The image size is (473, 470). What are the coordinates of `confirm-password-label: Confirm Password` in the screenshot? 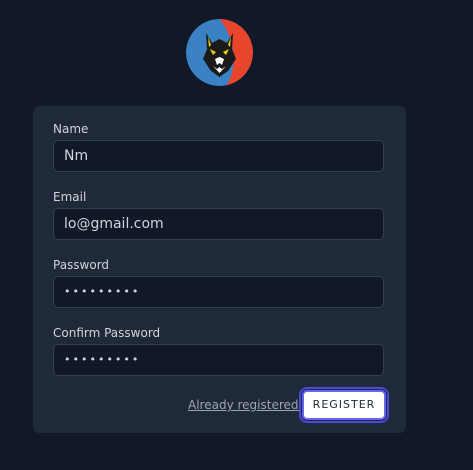 It's located at (107, 333).